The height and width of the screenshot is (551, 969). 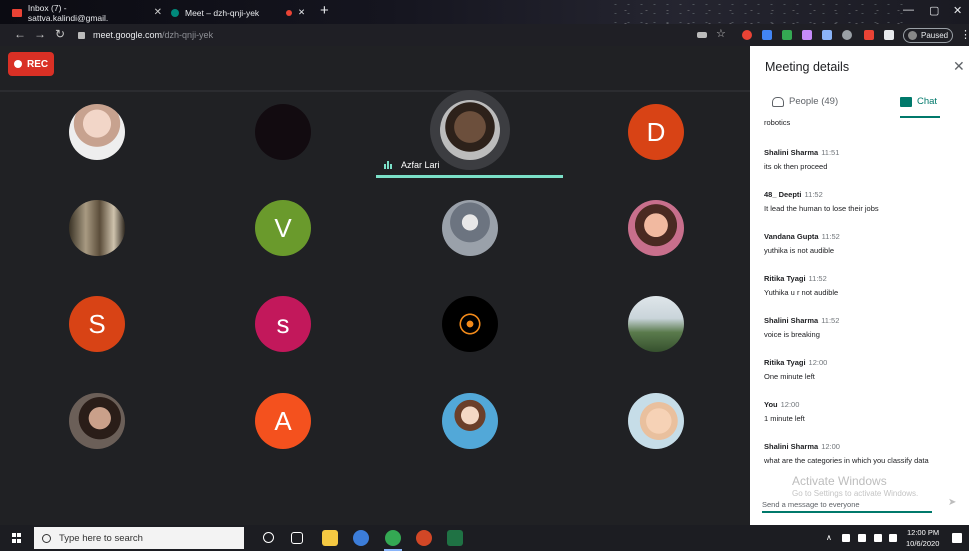 What do you see at coordinates (830, 152) in the screenshot?
I see `message-time: 11:51` at bounding box center [830, 152].